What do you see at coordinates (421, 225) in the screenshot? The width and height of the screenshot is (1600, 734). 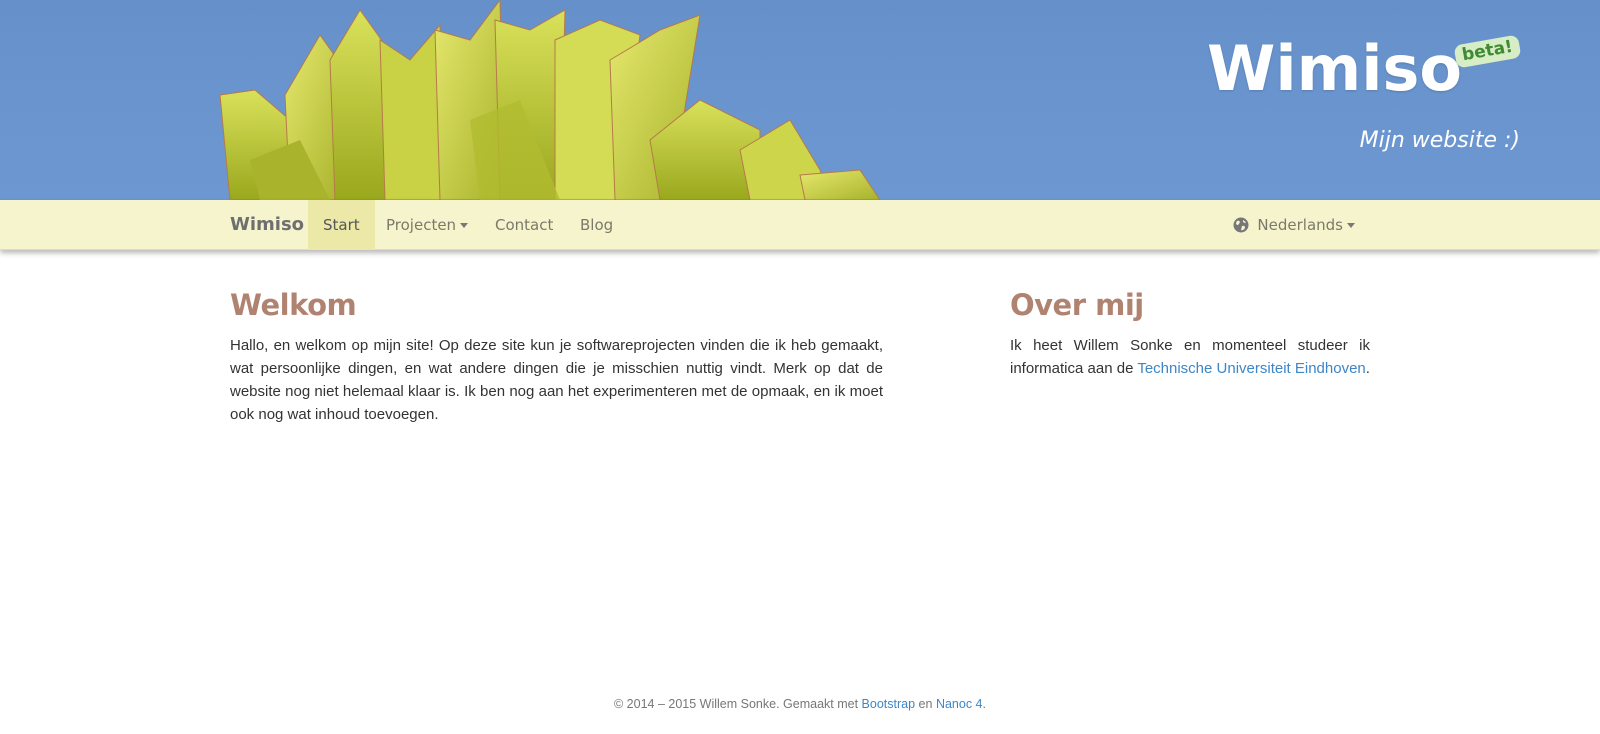 I see `nav-item-label: Projecten` at bounding box center [421, 225].